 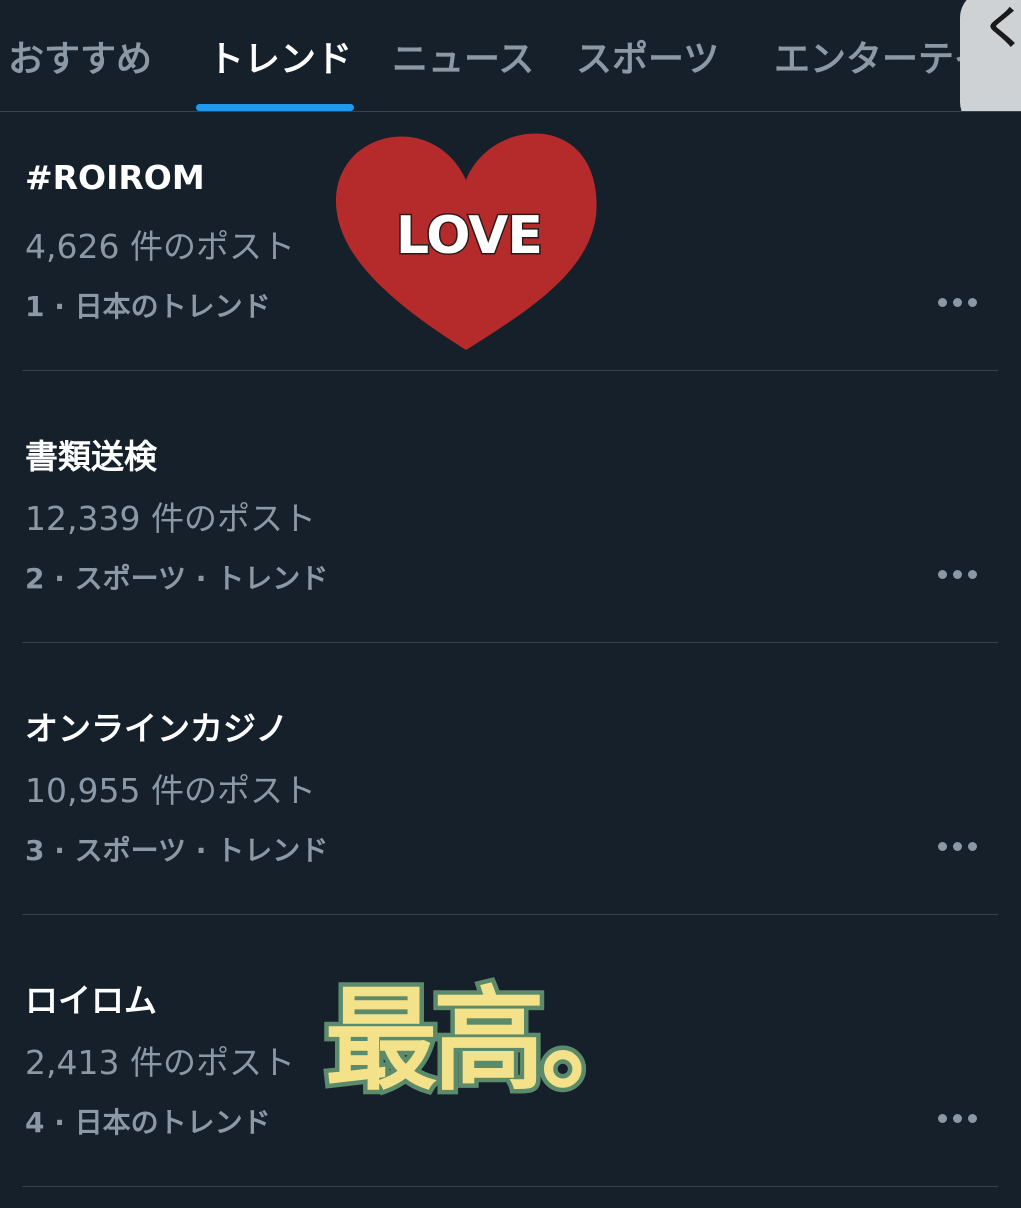 What do you see at coordinates (463, 56) in the screenshot?
I see `tab-news: ニュース` at bounding box center [463, 56].